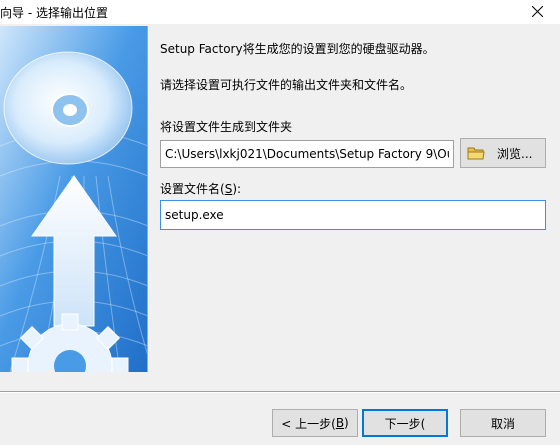  I want to click on window-title: 向导 - 选择输出位置, so click(54, 13).